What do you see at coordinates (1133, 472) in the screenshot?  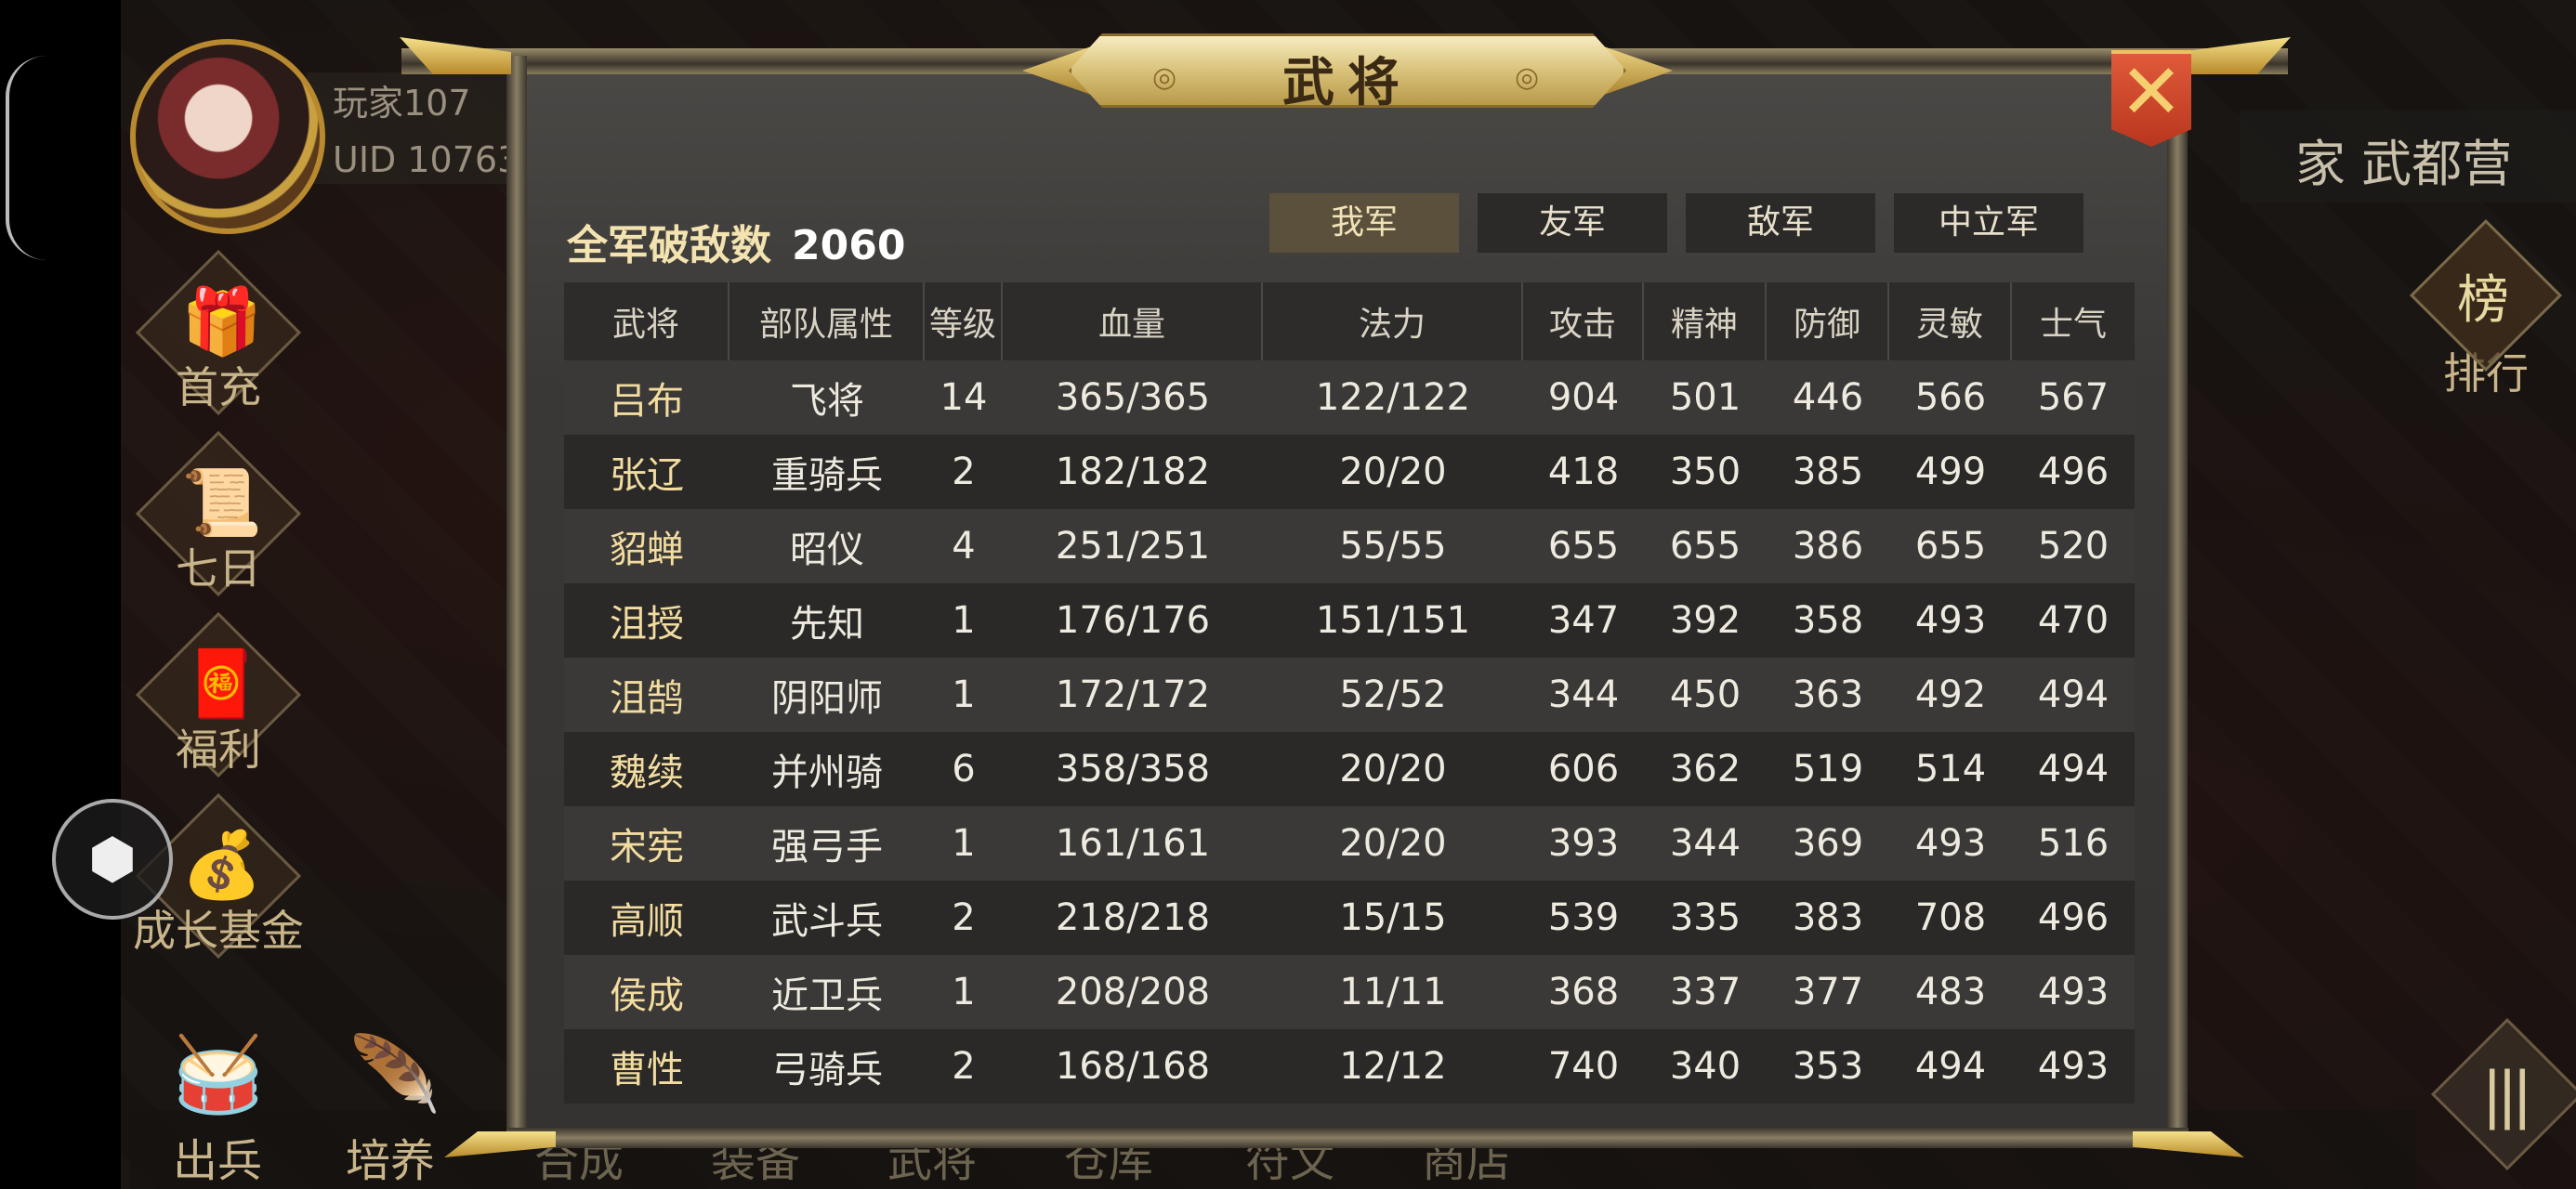 I see `table-cell: 182/182` at bounding box center [1133, 472].